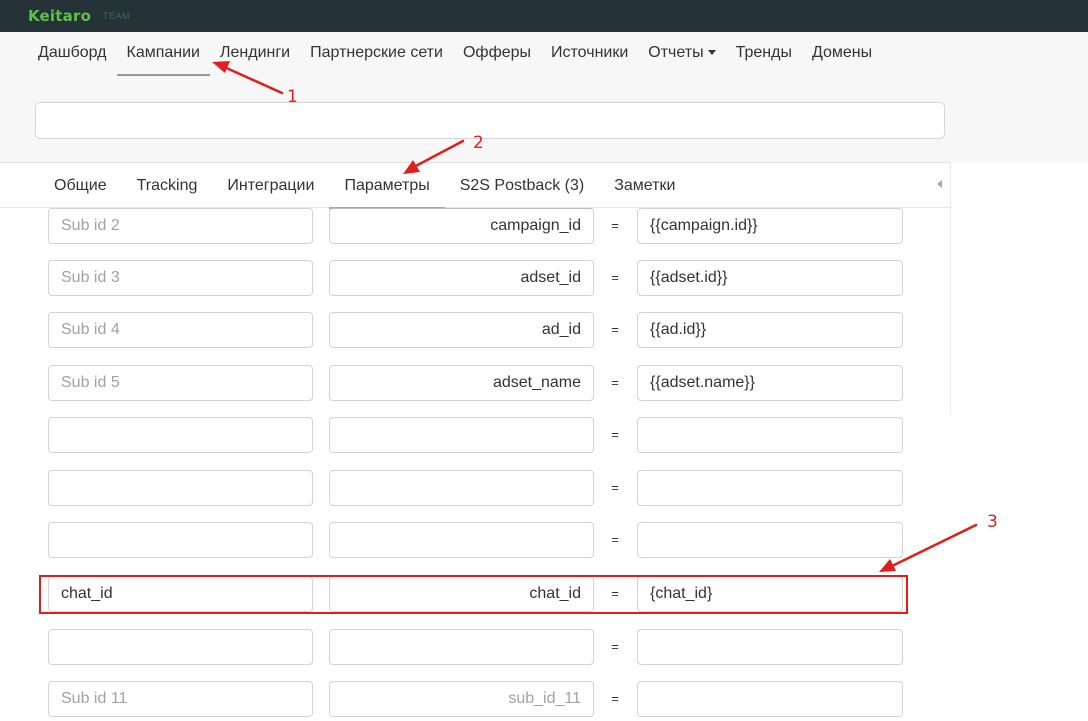 The width and height of the screenshot is (1088, 721). What do you see at coordinates (180, 278) in the screenshot?
I see `param-name-input: Sub id 3` at bounding box center [180, 278].